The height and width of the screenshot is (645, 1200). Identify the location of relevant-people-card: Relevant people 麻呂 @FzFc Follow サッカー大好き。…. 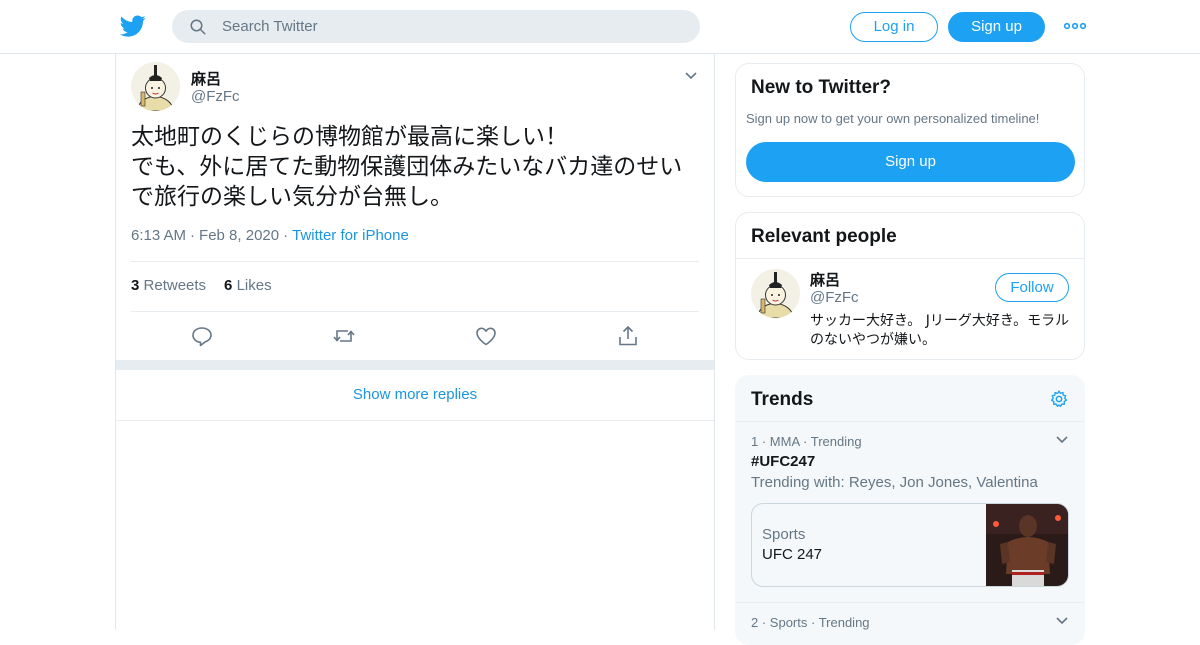
(910, 286).